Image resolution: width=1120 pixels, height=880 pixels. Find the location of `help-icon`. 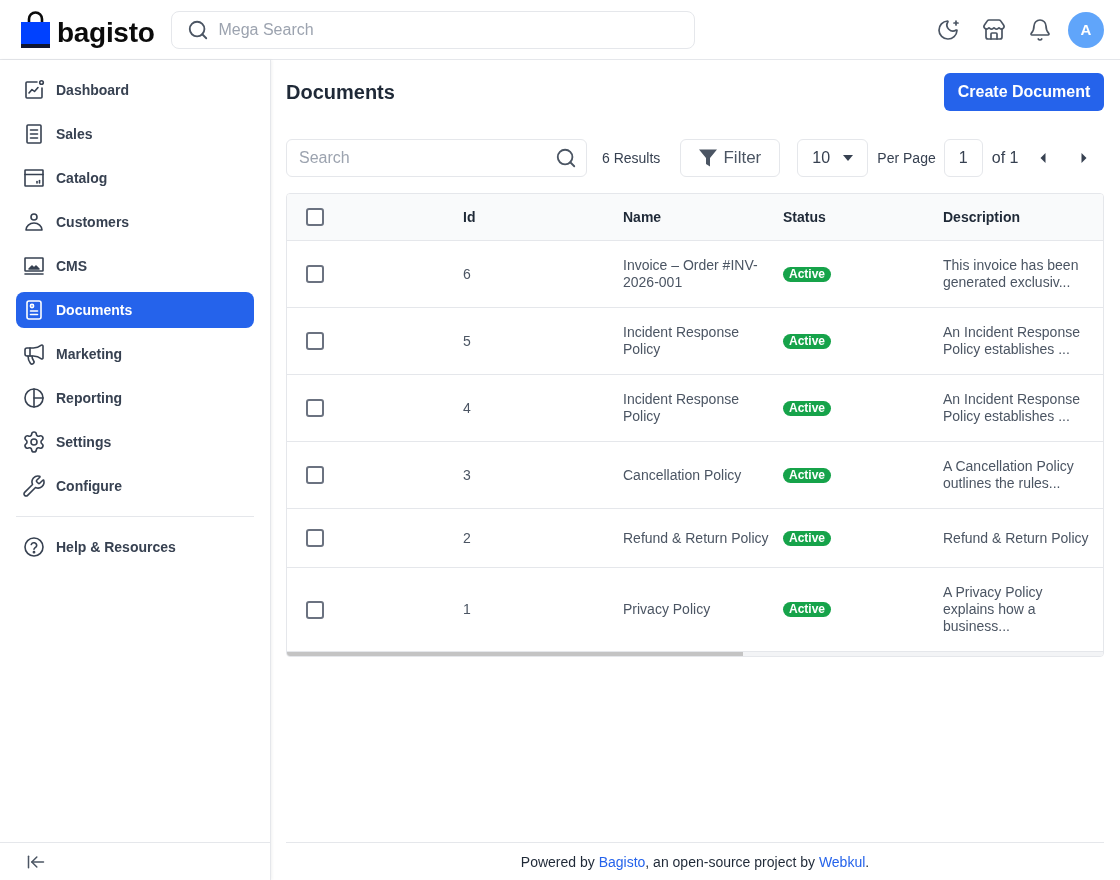

help-icon is located at coordinates (34, 547).